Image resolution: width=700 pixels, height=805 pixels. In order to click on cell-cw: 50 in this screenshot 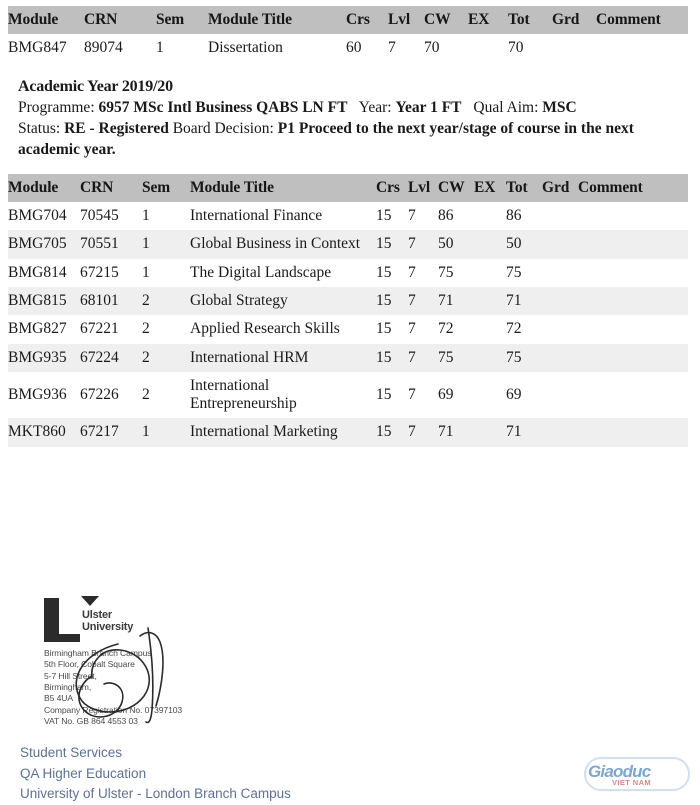, I will do `click(456, 244)`.